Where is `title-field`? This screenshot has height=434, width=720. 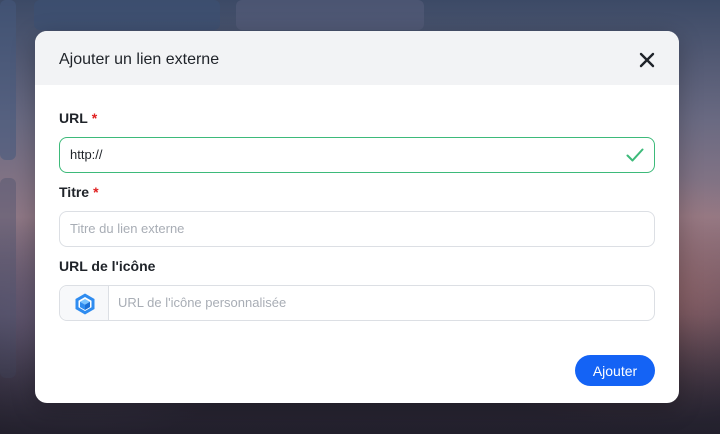 title-field is located at coordinates (357, 229).